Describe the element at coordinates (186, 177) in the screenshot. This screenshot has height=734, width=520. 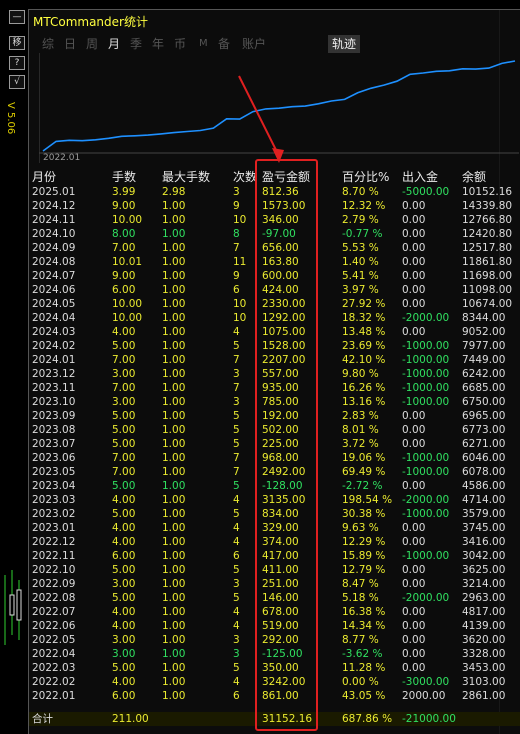
I see `header-max-lots: 最大手数` at that location.